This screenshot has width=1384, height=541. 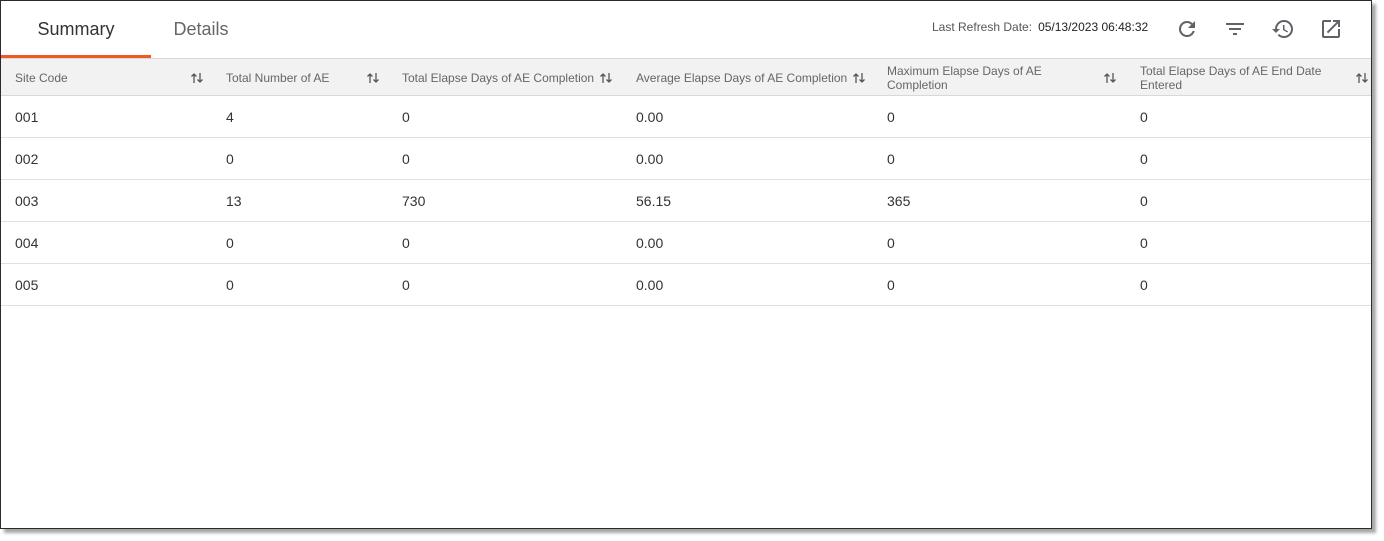 I want to click on column-header-site-code: Site Code, so click(x=106, y=78).